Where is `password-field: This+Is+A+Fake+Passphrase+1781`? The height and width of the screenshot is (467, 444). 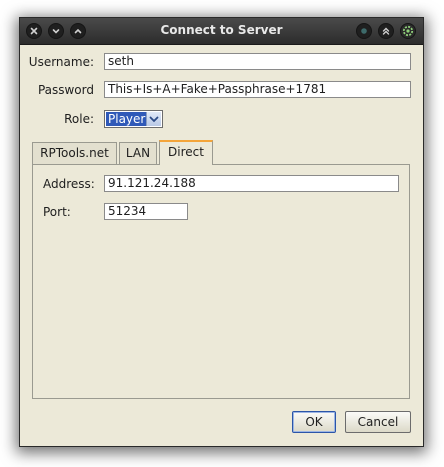
password-field: This+Is+A+Fake+Passphrase+1781 is located at coordinates (257, 89).